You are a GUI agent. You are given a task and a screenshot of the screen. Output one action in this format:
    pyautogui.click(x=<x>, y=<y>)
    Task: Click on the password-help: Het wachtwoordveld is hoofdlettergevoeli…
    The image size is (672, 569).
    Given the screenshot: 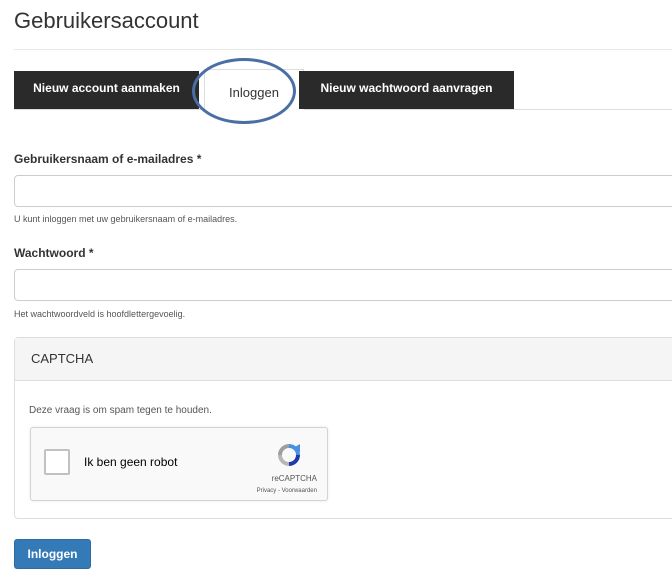 What is the action you would take?
    pyautogui.click(x=100, y=314)
    